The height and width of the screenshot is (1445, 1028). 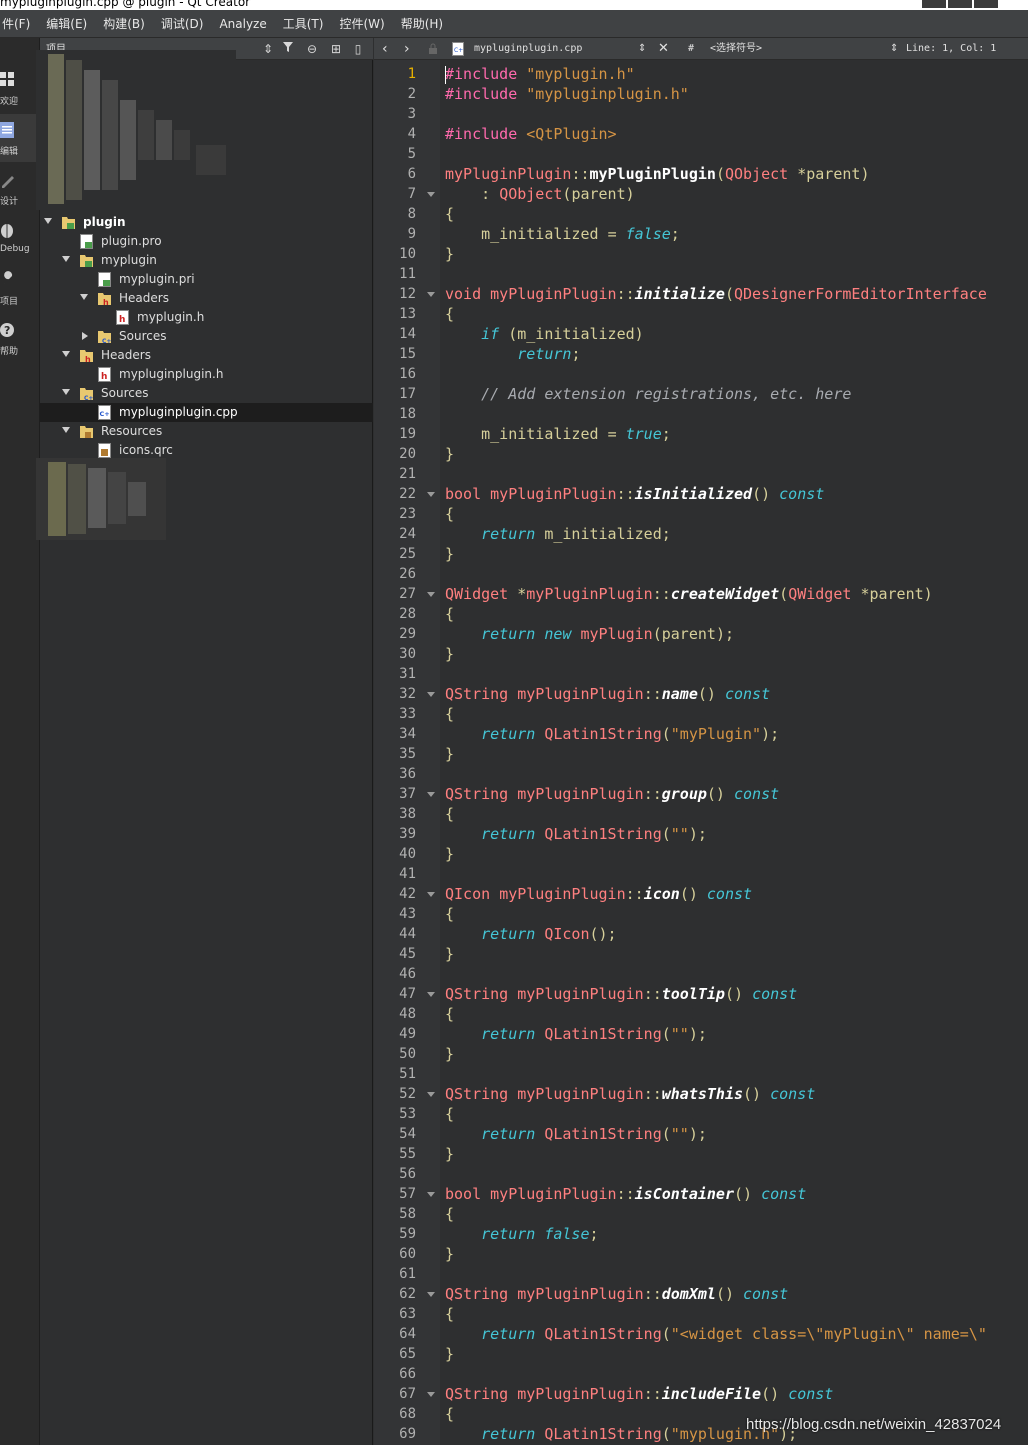 I want to click on line-number: 39, so click(x=407, y=834).